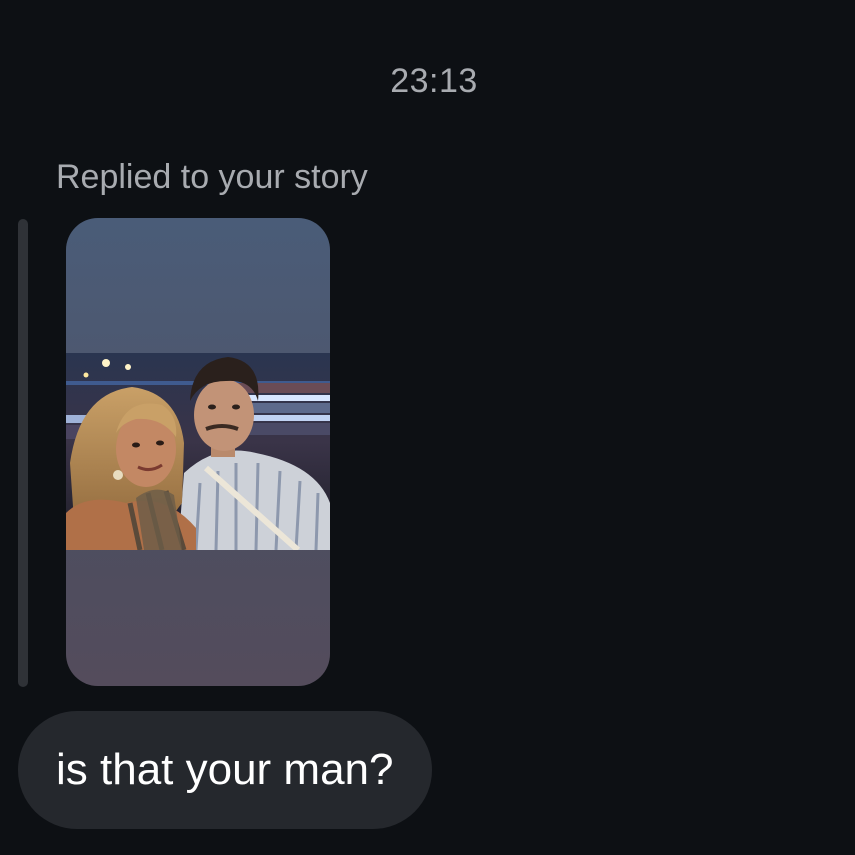  I want to click on story-photo, so click(198, 451).